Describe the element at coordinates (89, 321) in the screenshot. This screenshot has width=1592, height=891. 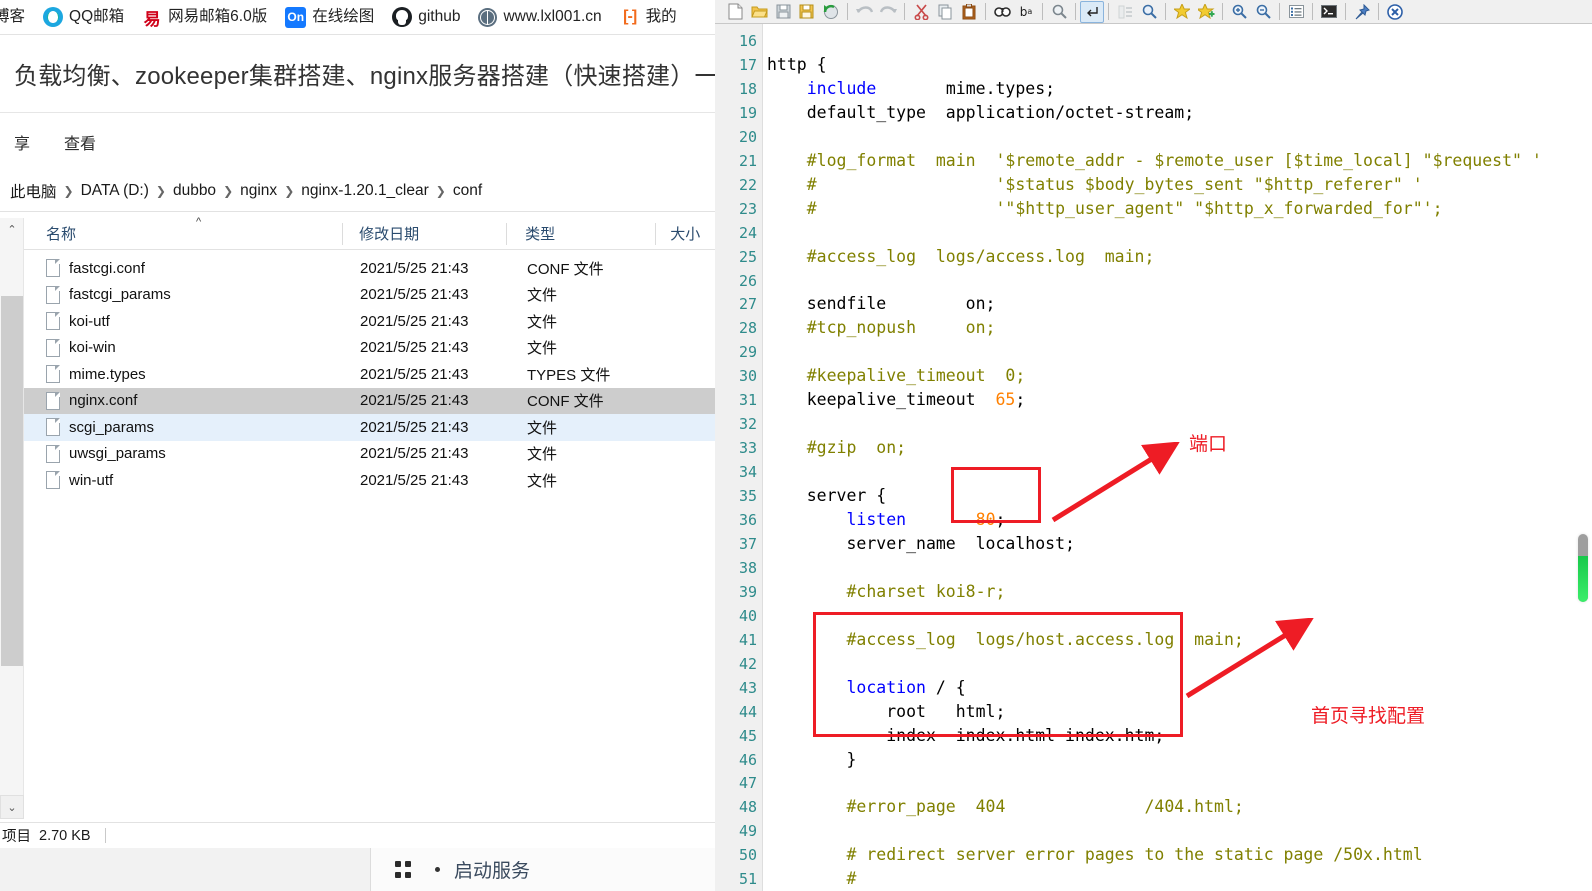
I see `file-name: koi-utf` at that location.